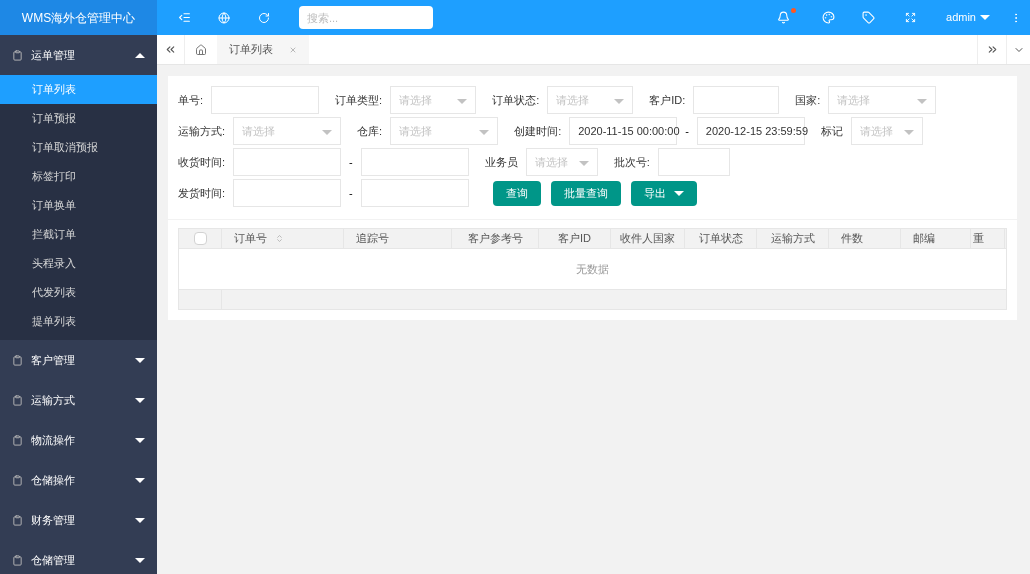 The width and height of the screenshot is (1030, 574). I want to click on field-label: 标记, so click(831, 131).